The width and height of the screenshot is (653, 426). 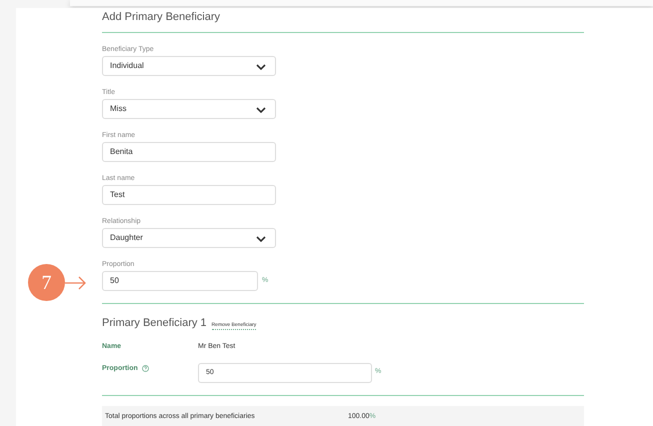 What do you see at coordinates (154, 323) in the screenshot?
I see `section-title: Primary Beneficiary 1` at bounding box center [154, 323].